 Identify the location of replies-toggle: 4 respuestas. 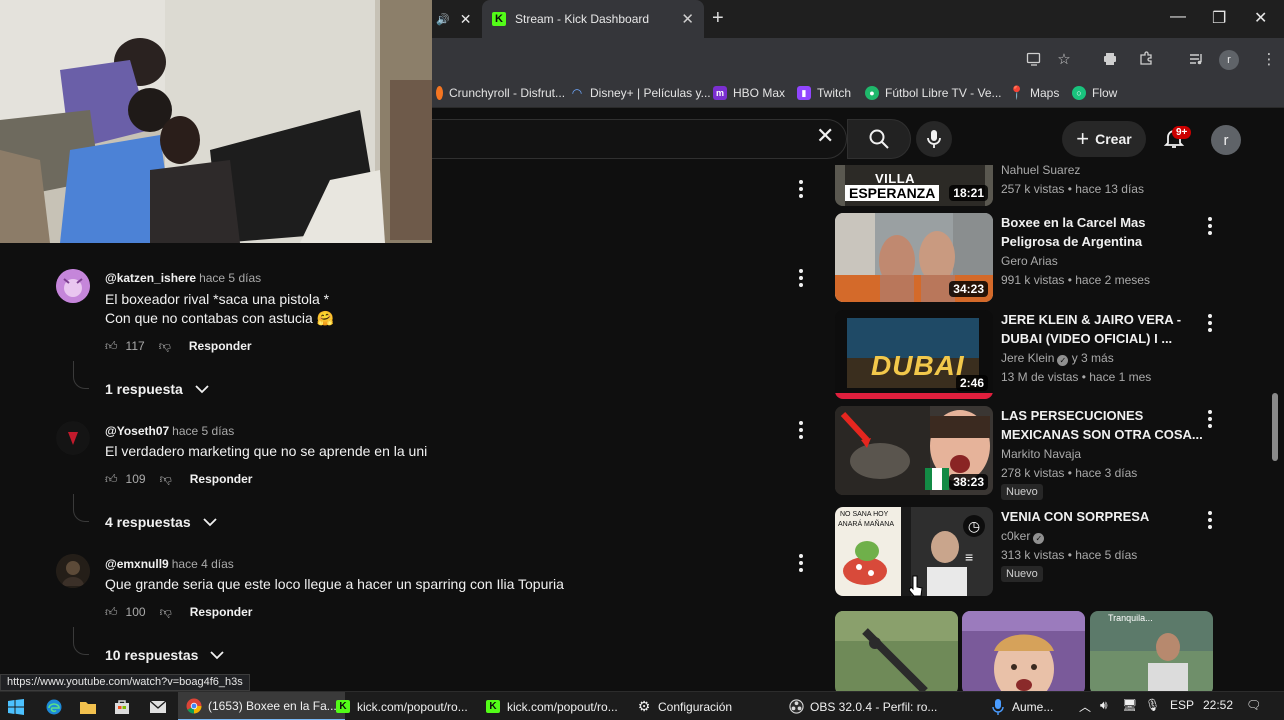
(161, 522).